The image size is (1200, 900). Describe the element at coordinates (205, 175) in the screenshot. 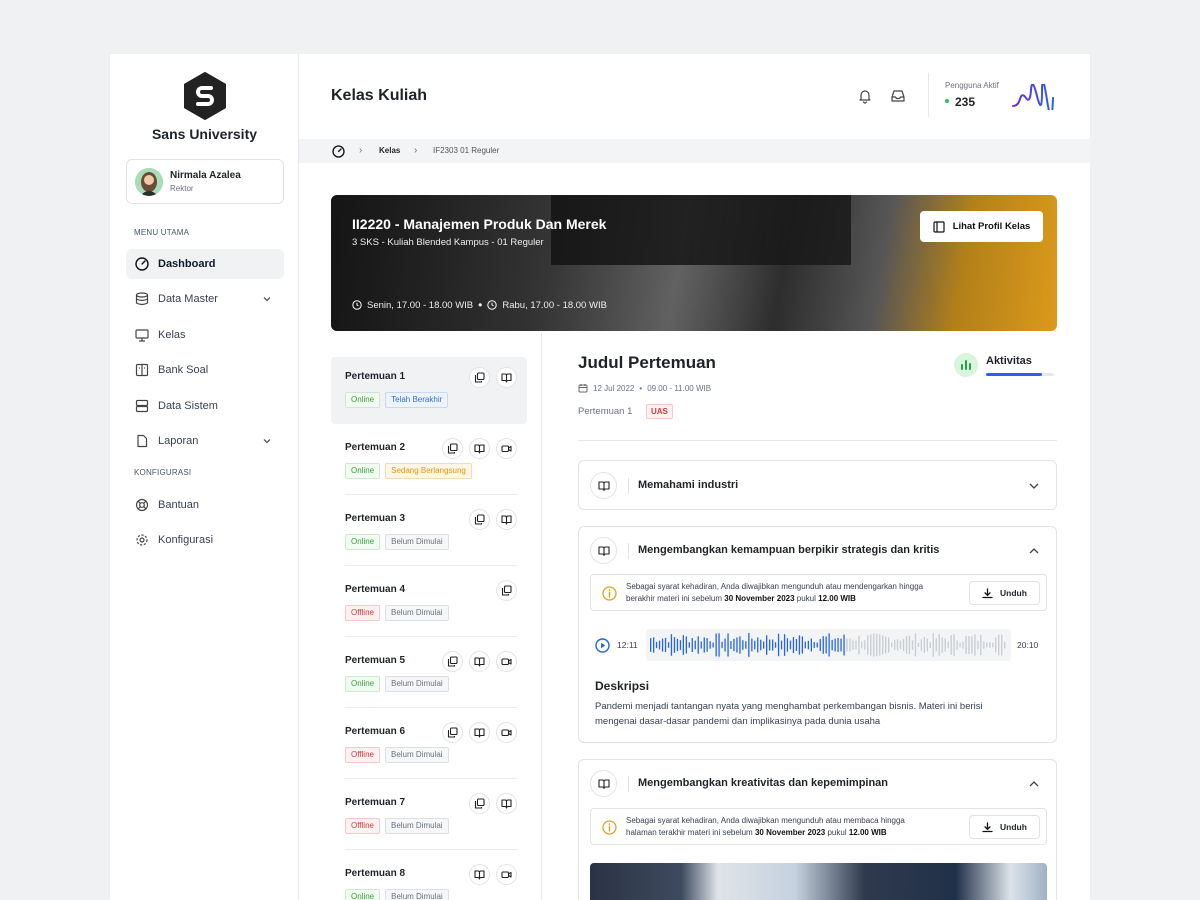

I see `user-name: Nirmala Azalea` at that location.